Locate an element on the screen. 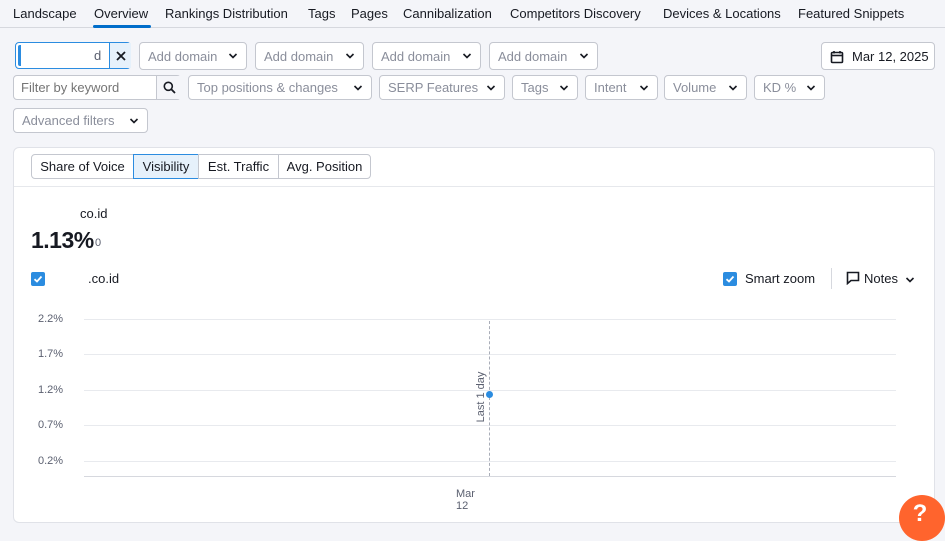 Image resolution: width=945 pixels, height=541 pixels. tab-tags: Tags is located at coordinates (321, 13).